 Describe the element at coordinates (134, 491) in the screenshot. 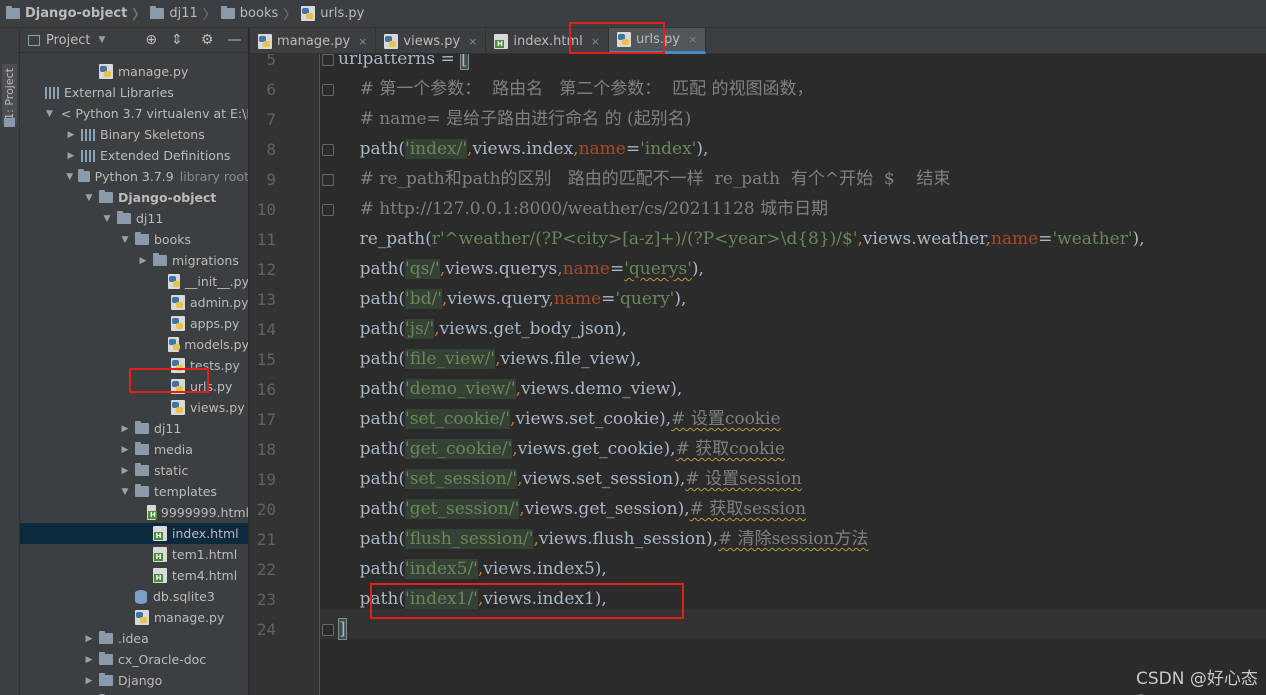

I see `tree-item: ▼ templates` at that location.